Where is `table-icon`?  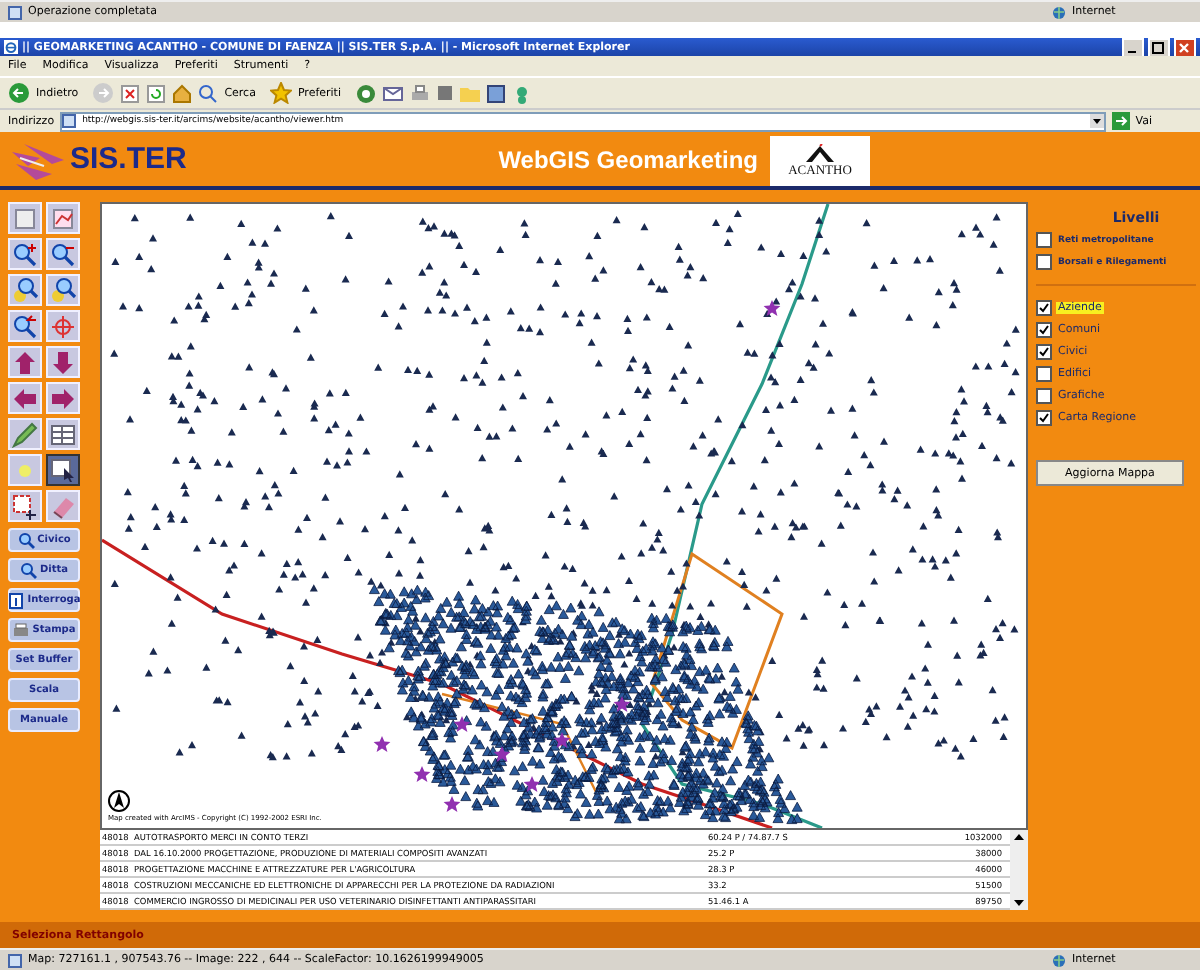
table-icon is located at coordinates (63, 434).